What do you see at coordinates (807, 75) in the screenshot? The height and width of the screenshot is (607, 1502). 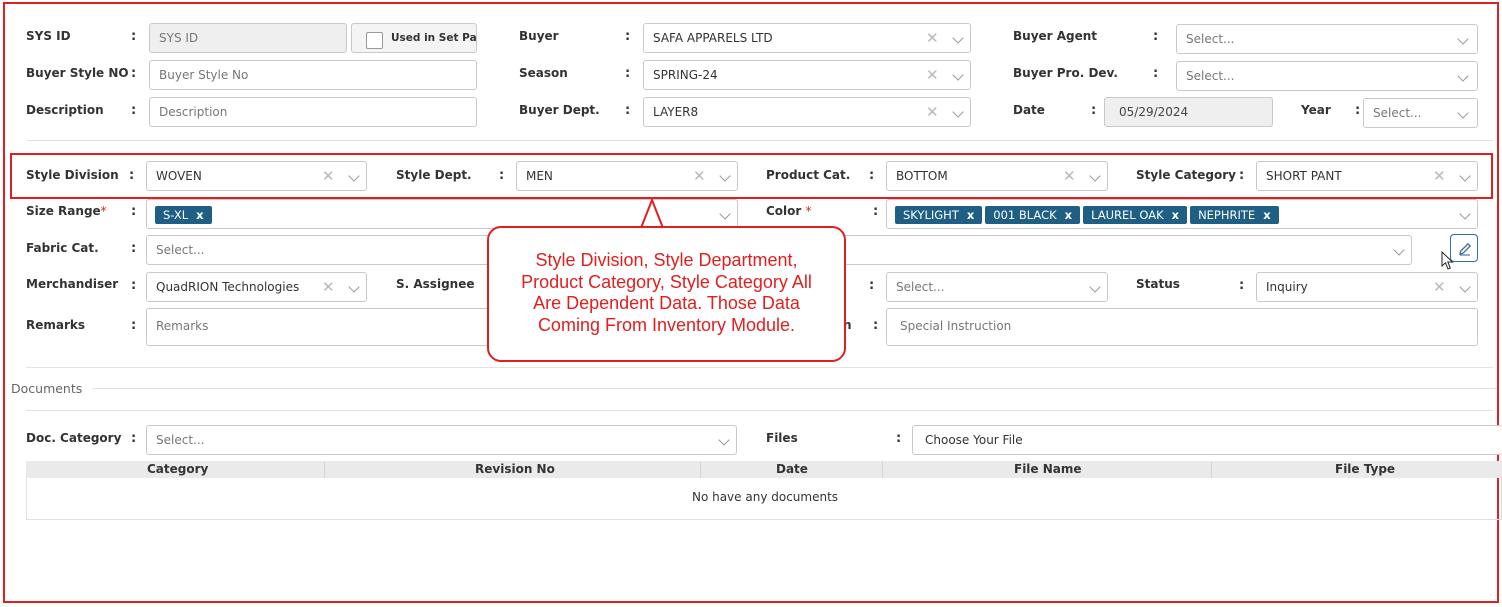 I see `season-select: SPRING-24 ✕` at bounding box center [807, 75].